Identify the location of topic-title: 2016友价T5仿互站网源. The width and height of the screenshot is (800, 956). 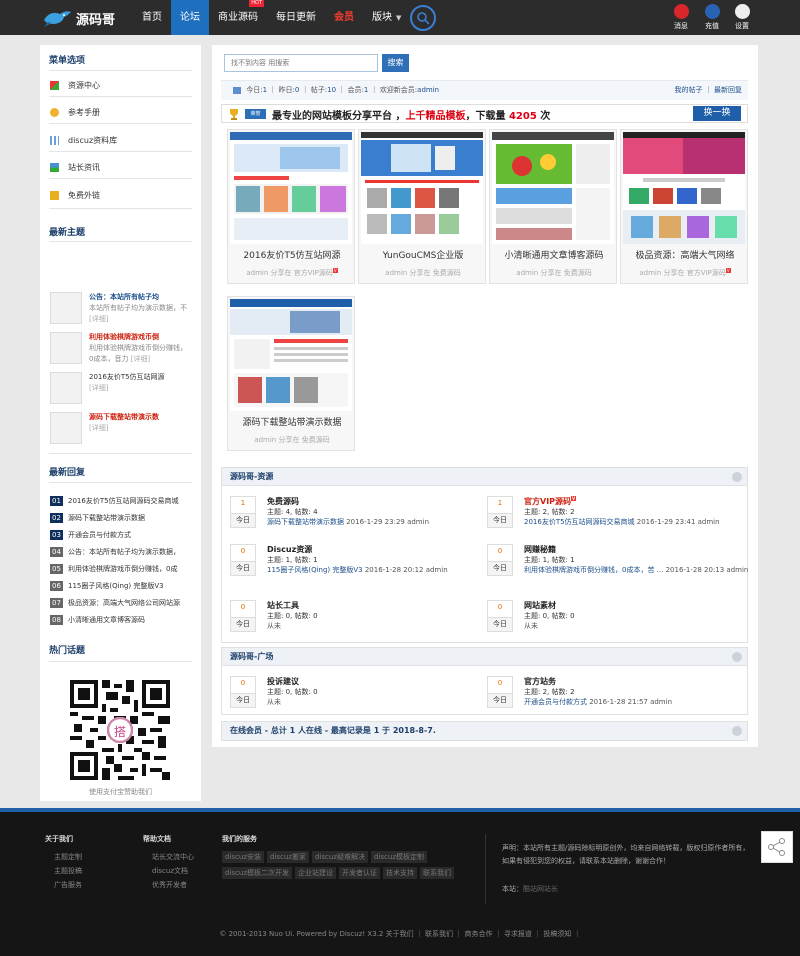
(140, 377).